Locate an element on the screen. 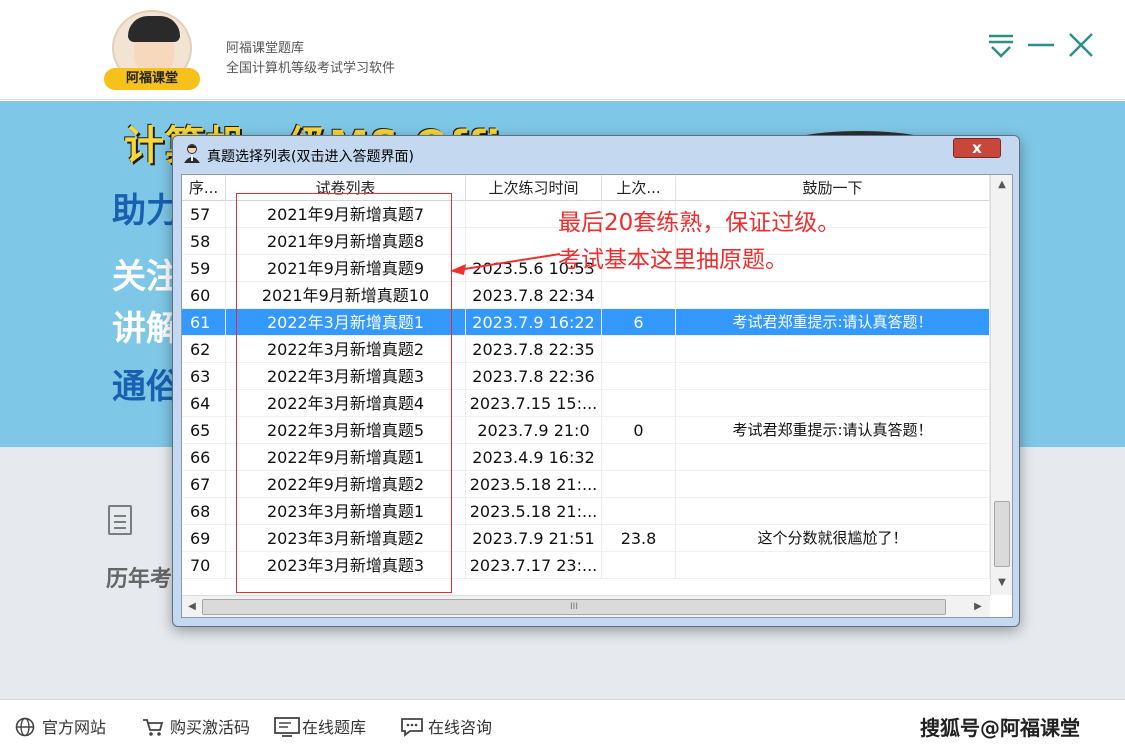 Image resolution: width=1125 pixels, height=750 pixels. column-header-time: 上次练习时间 is located at coordinates (534, 188).